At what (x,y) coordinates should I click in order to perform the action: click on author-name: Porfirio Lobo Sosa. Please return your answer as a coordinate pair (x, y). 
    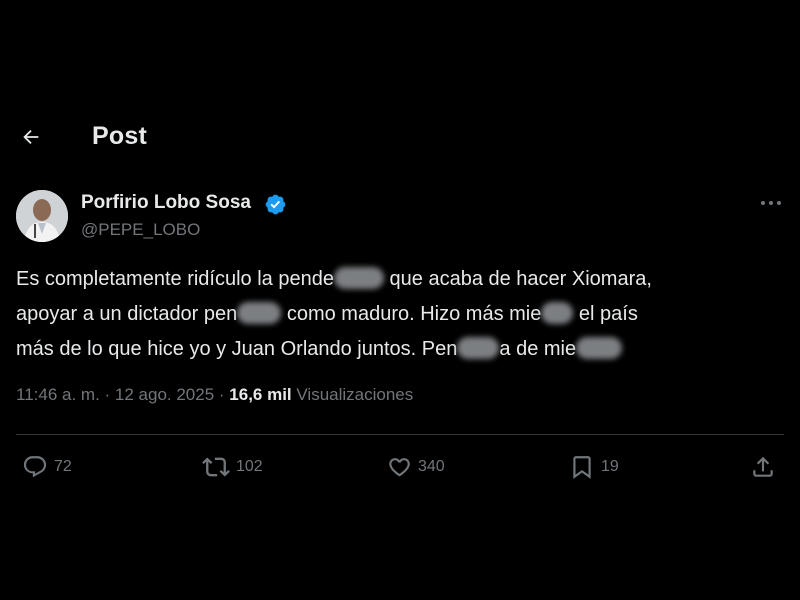
    Looking at the image, I should click on (166, 203).